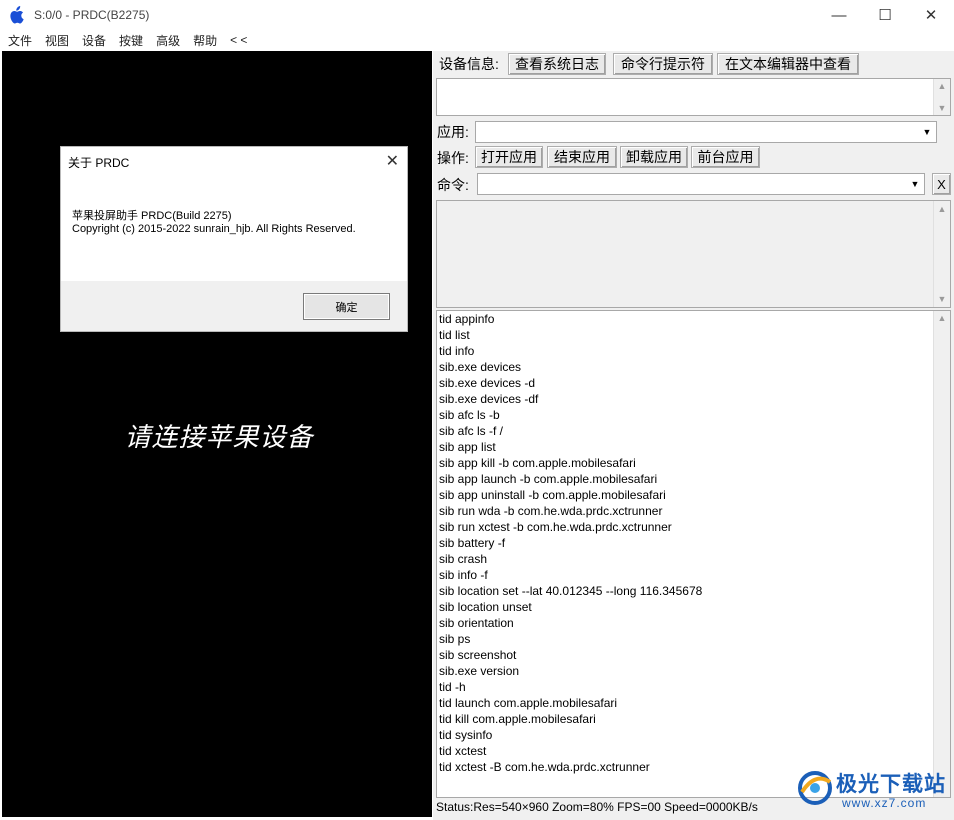 This screenshot has height=820, width=954. Describe the element at coordinates (693, 399) in the screenshot. I see `list-item: sib.exe devices -df` at that location.